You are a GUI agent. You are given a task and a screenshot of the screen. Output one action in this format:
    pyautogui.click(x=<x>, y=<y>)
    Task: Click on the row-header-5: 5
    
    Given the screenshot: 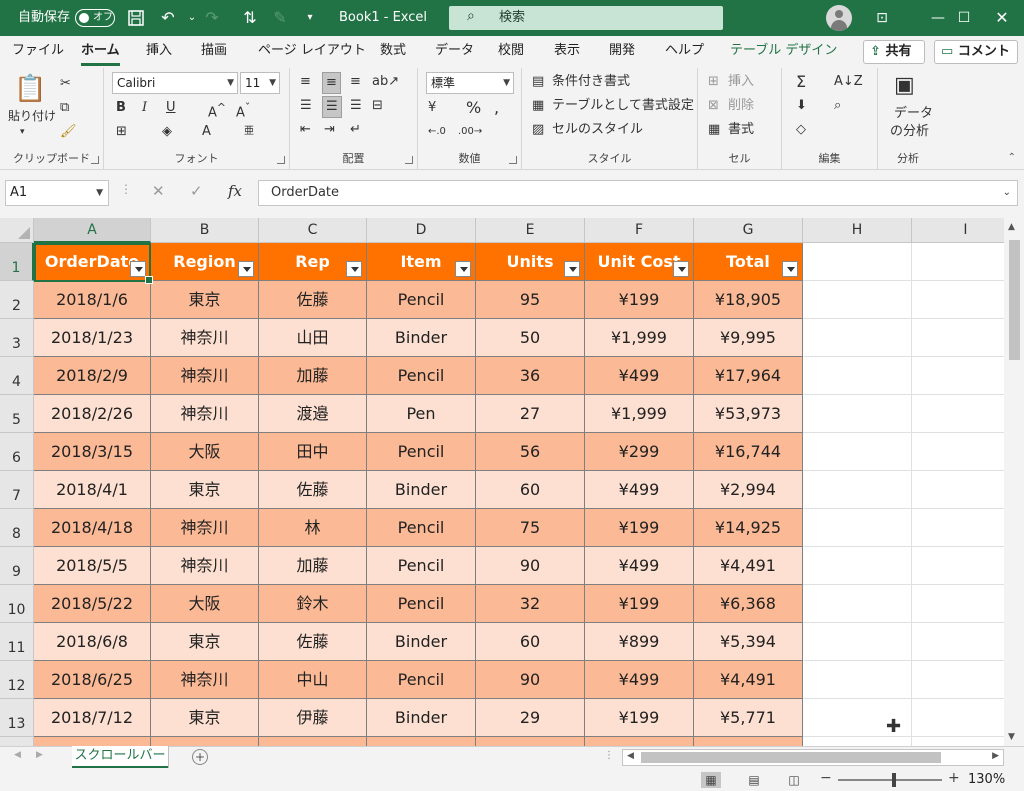 What is the action you would take?
    pyautogui.click(x=17, y=414)
    